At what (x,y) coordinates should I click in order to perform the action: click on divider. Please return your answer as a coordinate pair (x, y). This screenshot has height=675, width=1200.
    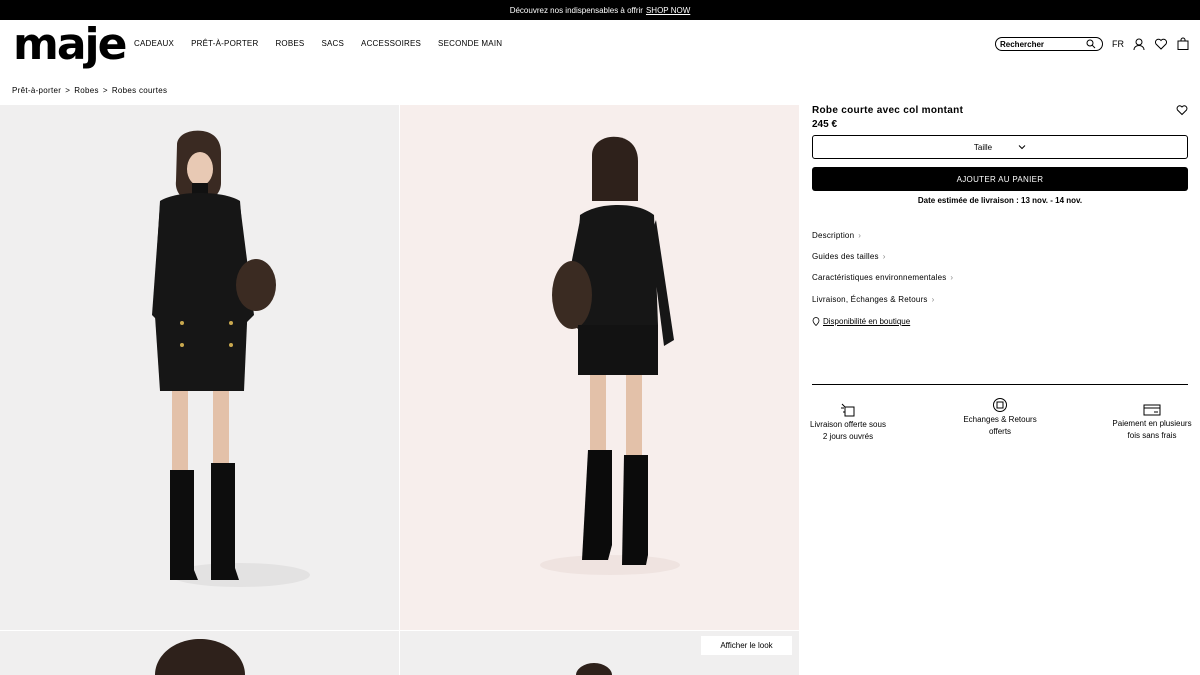
    Looking at the image, I should click on (1000, 384).